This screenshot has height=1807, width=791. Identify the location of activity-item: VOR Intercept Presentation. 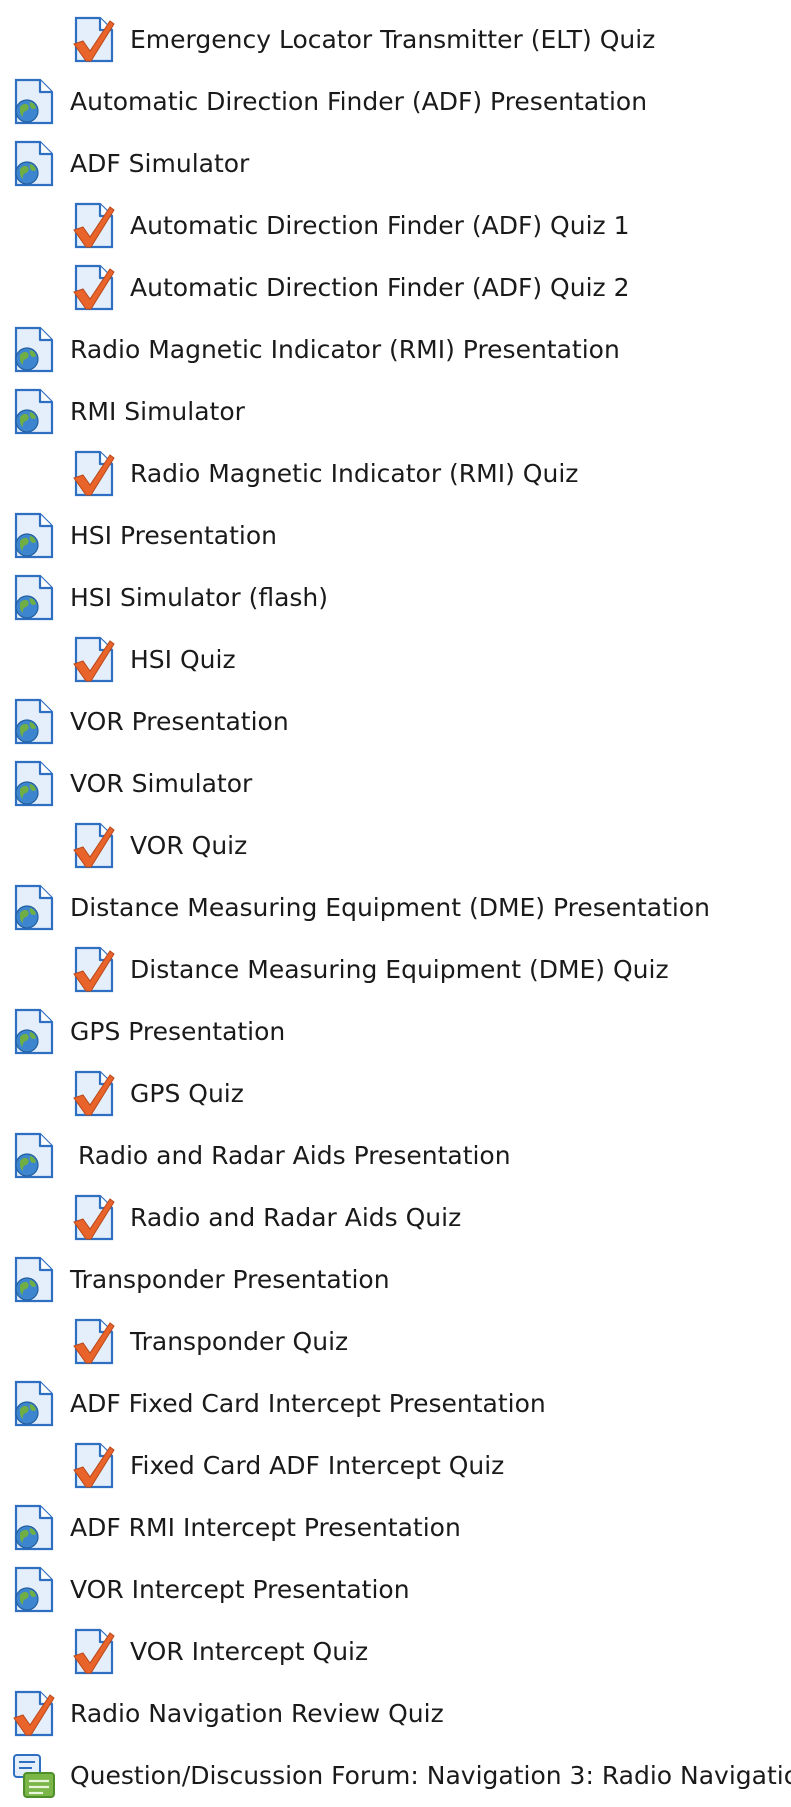
(395, 1590).